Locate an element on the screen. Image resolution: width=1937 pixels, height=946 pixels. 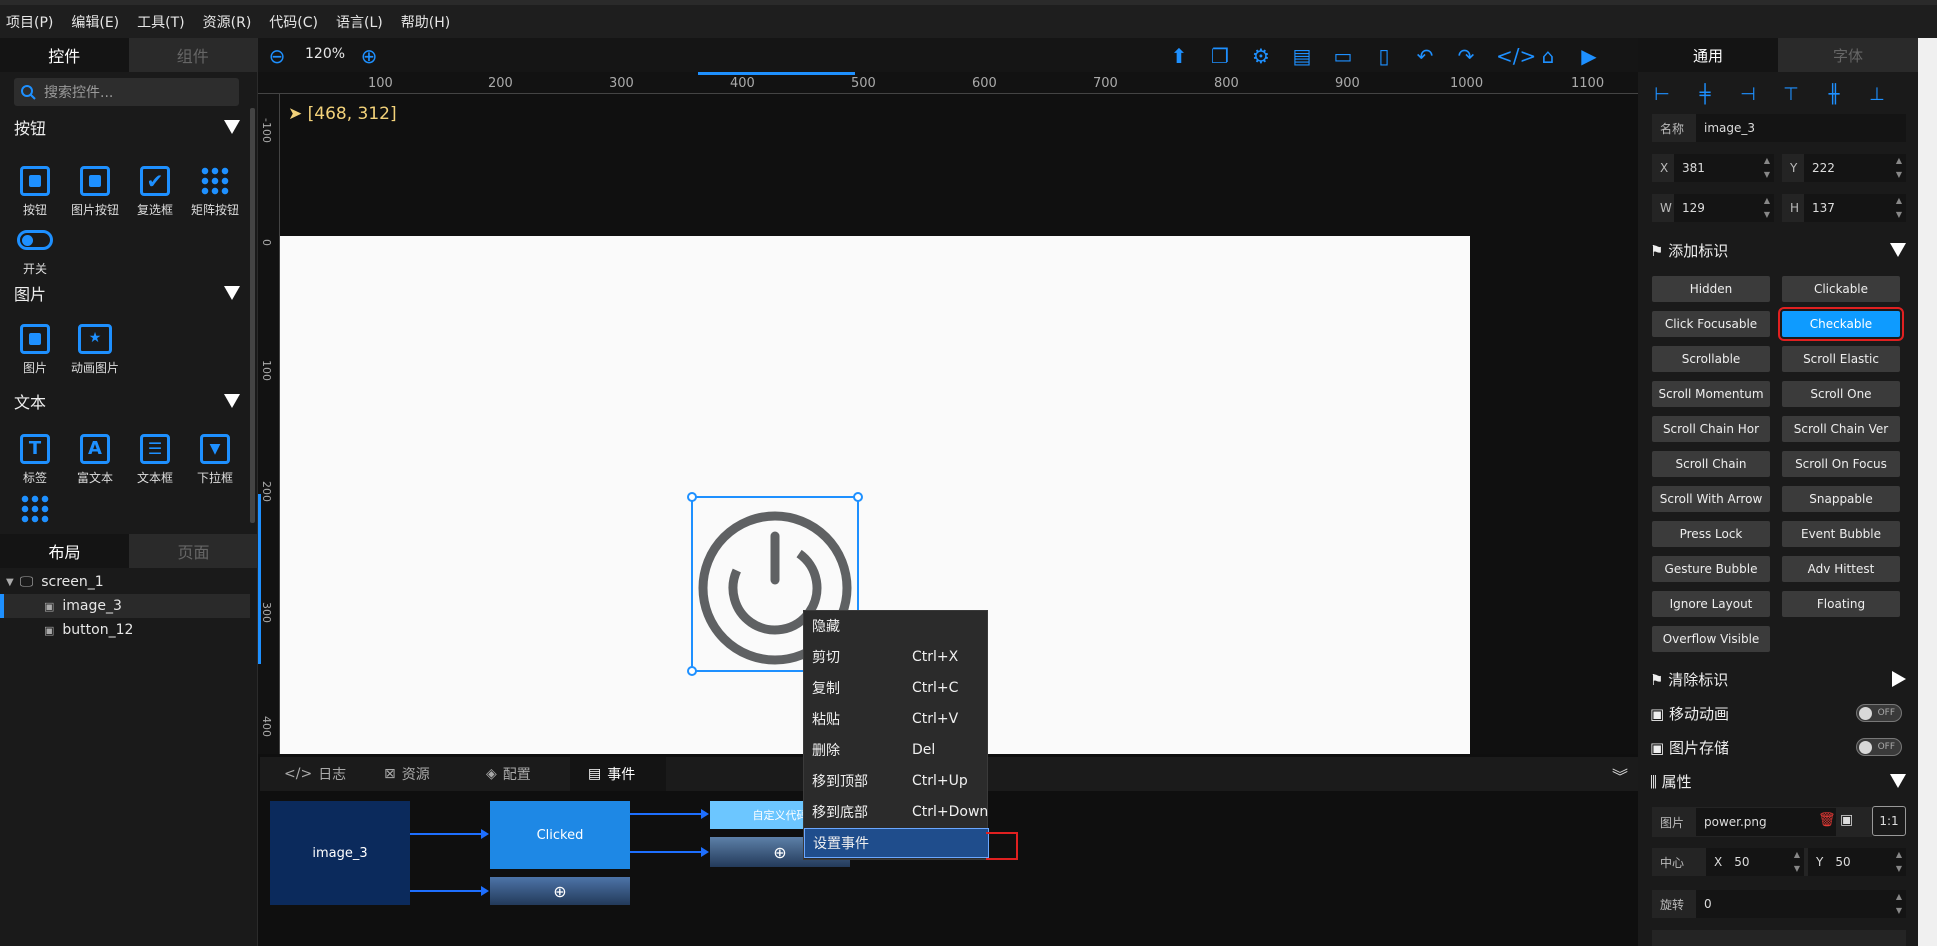
menu-resources: 资源(R) is located at coordinates (227, 22).